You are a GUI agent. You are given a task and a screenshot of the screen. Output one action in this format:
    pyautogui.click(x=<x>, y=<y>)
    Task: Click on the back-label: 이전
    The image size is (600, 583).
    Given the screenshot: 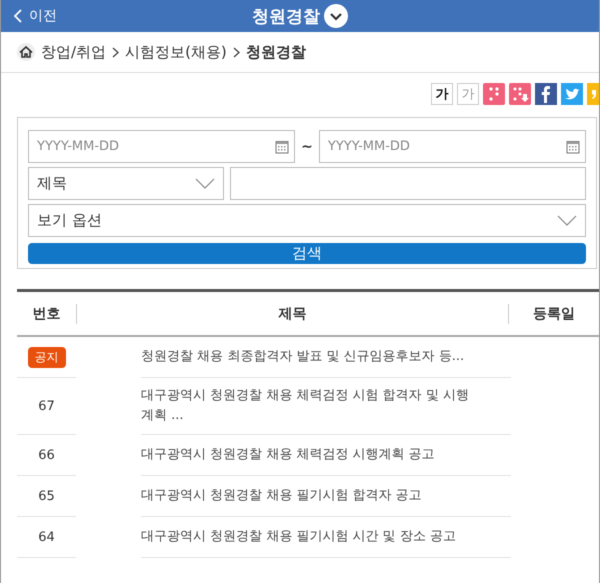 What is the action you would take?
    pyautogui.click(x=43, y=16)
    